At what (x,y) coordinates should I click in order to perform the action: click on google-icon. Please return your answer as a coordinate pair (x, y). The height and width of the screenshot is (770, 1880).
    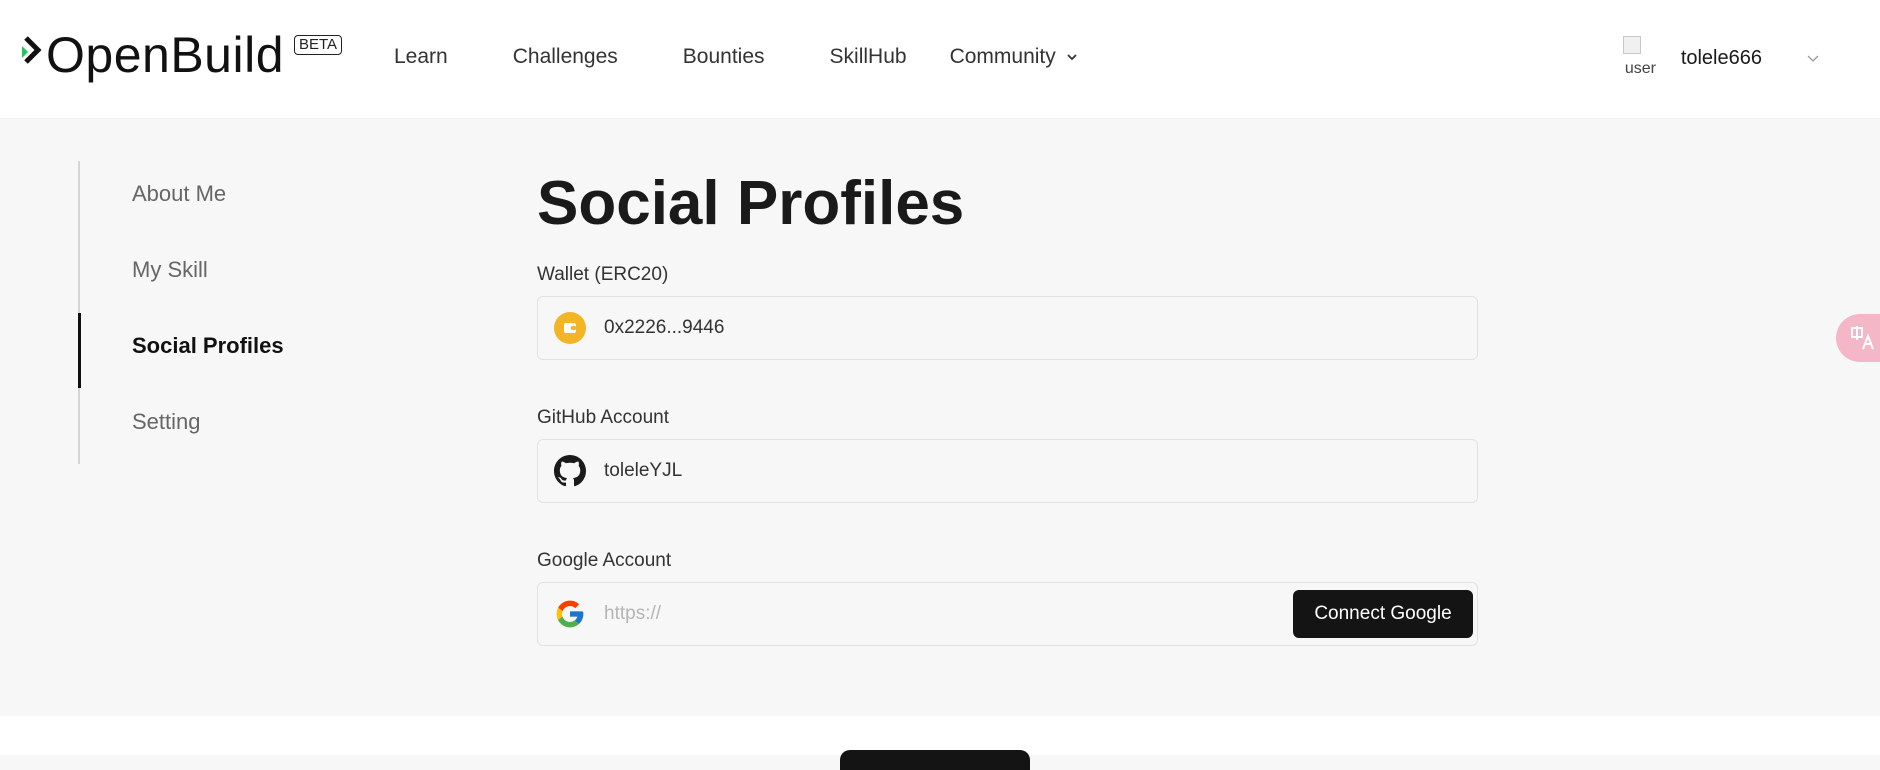
    Looking at the image, I should click on (570, 614).